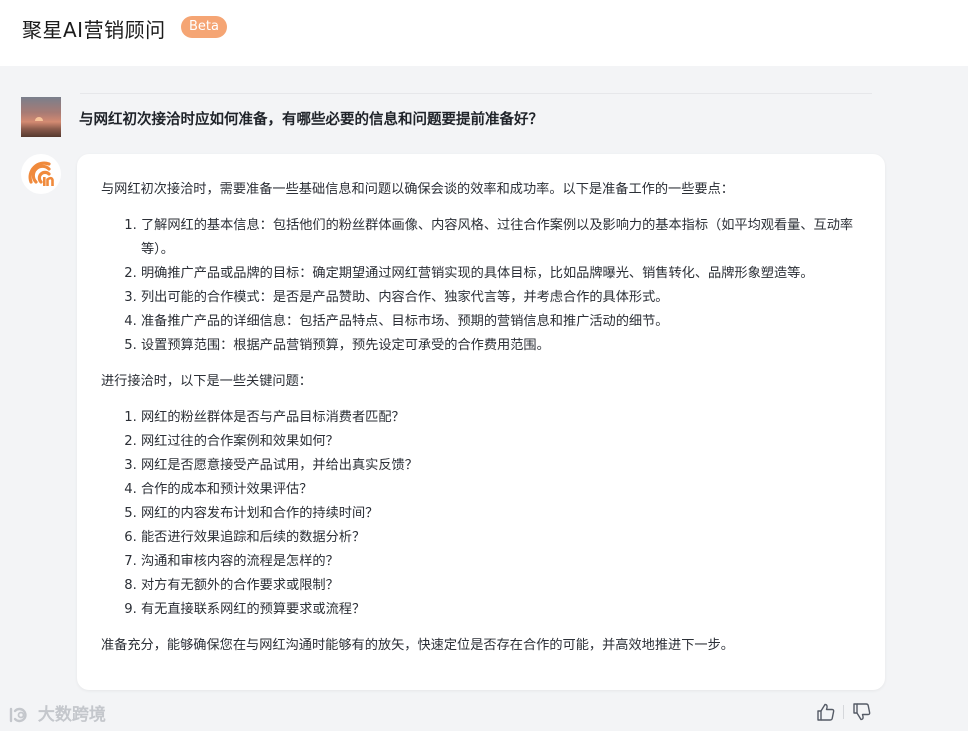  I want to click on user-avatar, so click(41, 117).